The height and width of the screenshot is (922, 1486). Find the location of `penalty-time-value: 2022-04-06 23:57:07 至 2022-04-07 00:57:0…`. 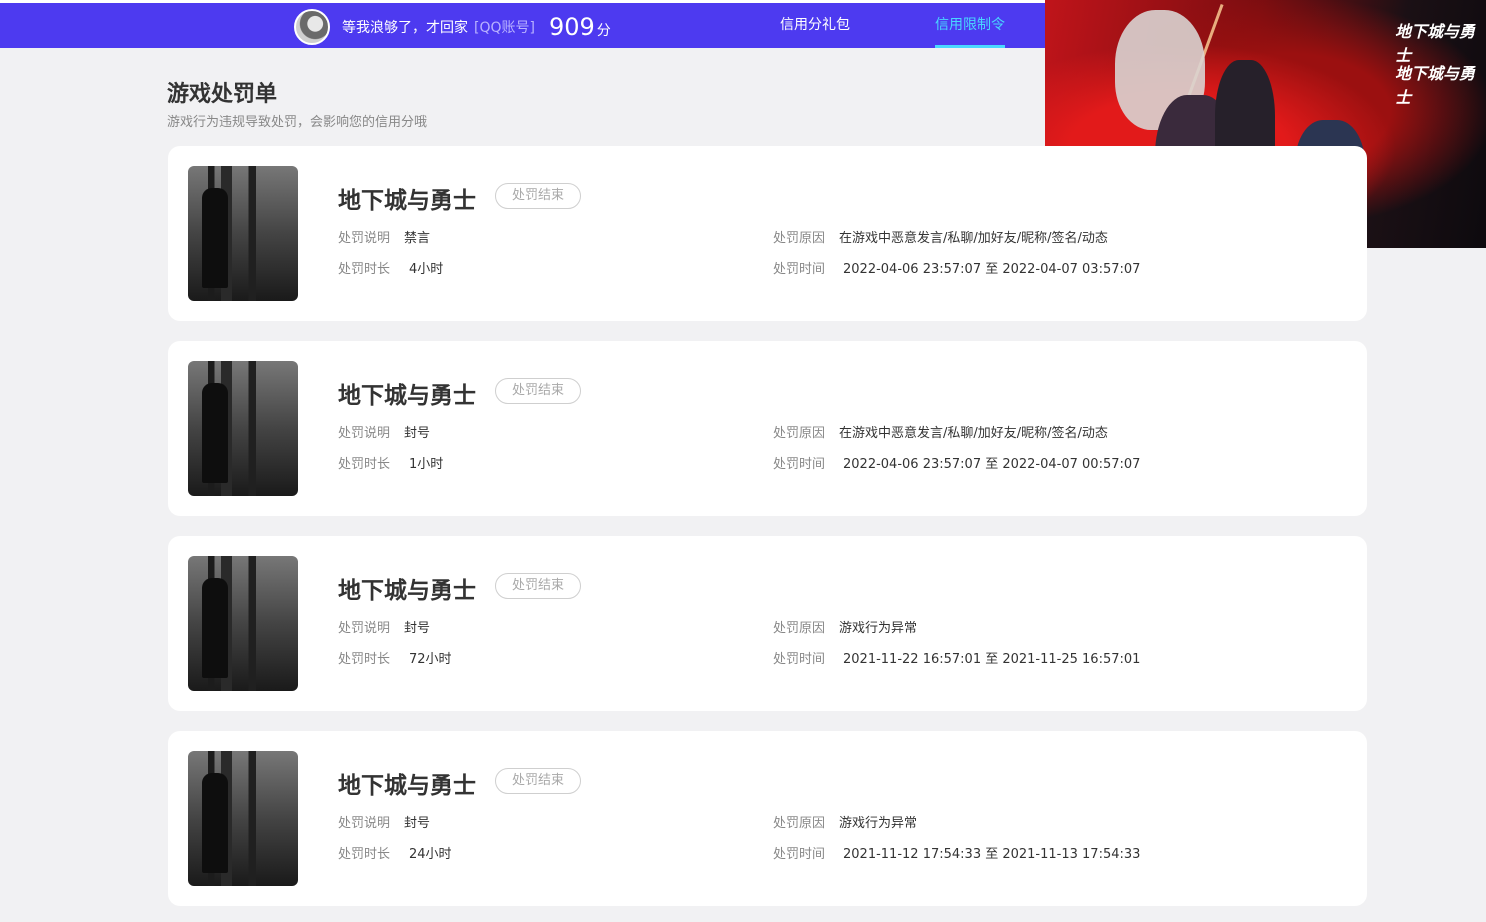

penalty-time-value: 2022-04-06 23:57:07 至 2022-04-07 00:57:0… is located at coordinates (992, 464).